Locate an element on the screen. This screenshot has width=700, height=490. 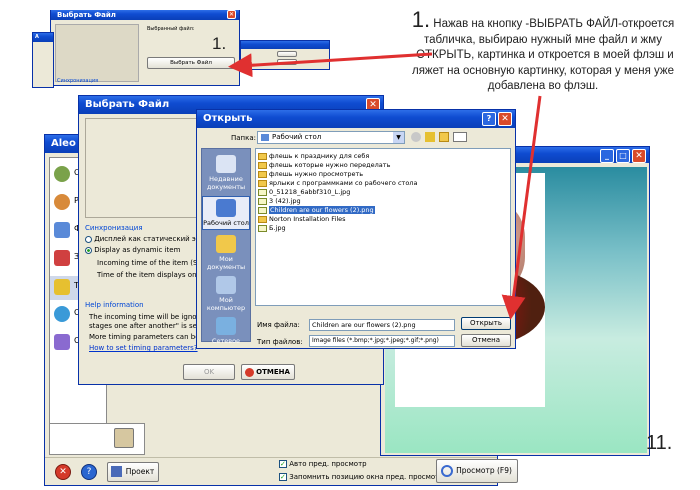
main-bottom-strip is located at coordinates (97, 439).